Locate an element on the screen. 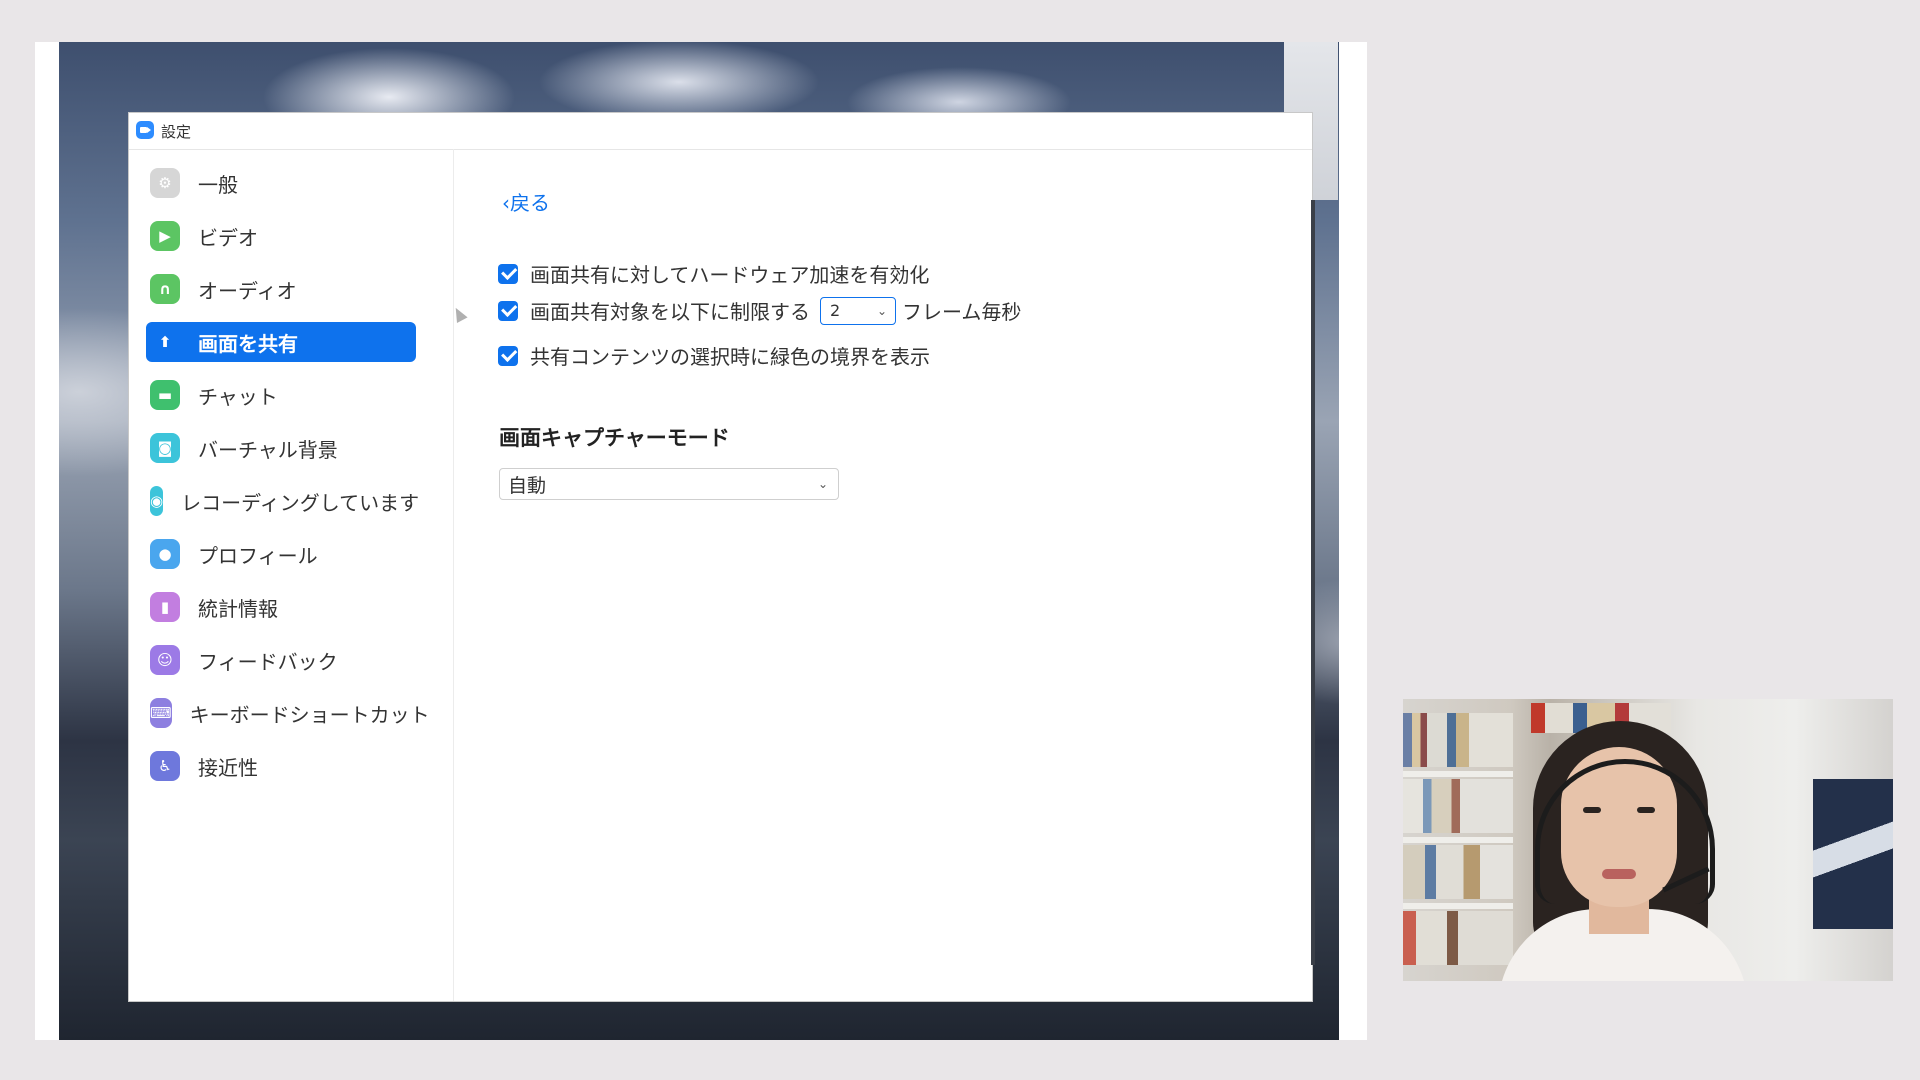  sidebar-item-share-screen: ⬆ 画面を共有 is located at coordinates (281, 342).